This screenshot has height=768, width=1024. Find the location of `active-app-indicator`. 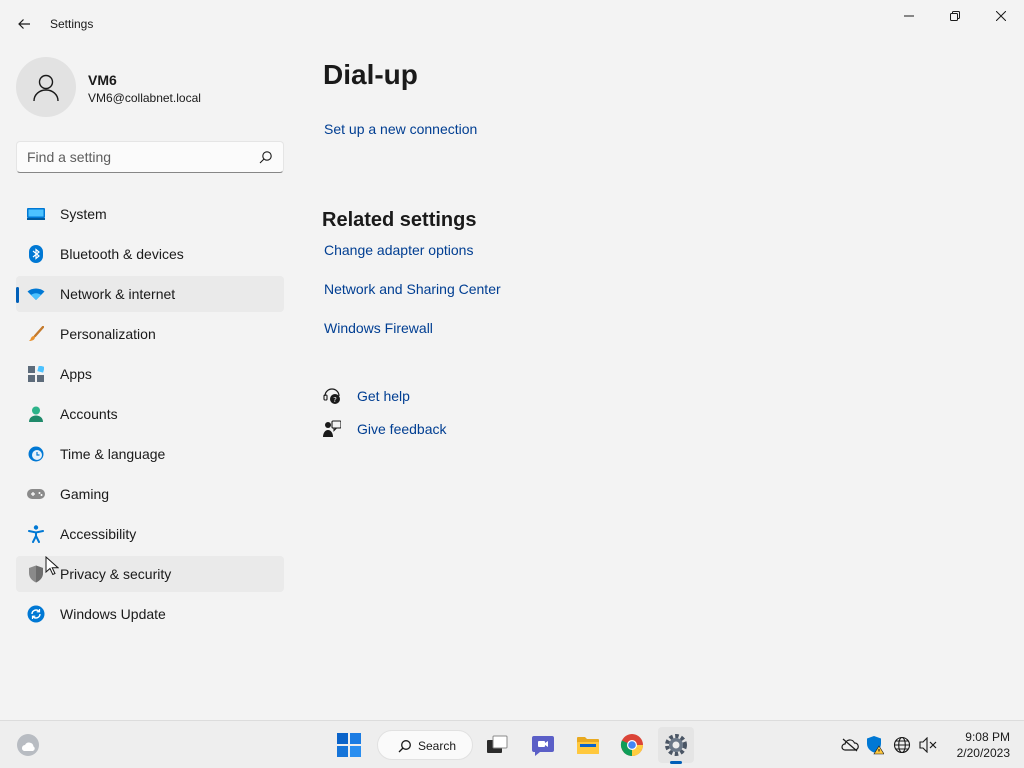

active-app-indicator is located at coordinates (676, 762).